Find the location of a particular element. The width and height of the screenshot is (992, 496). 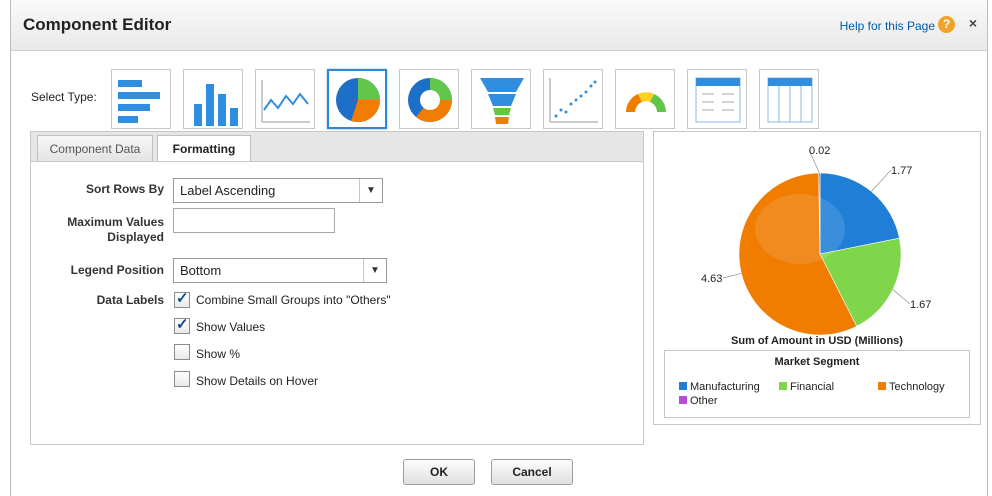

vertical-bar-chart-button is located at coordinates (213, 99).